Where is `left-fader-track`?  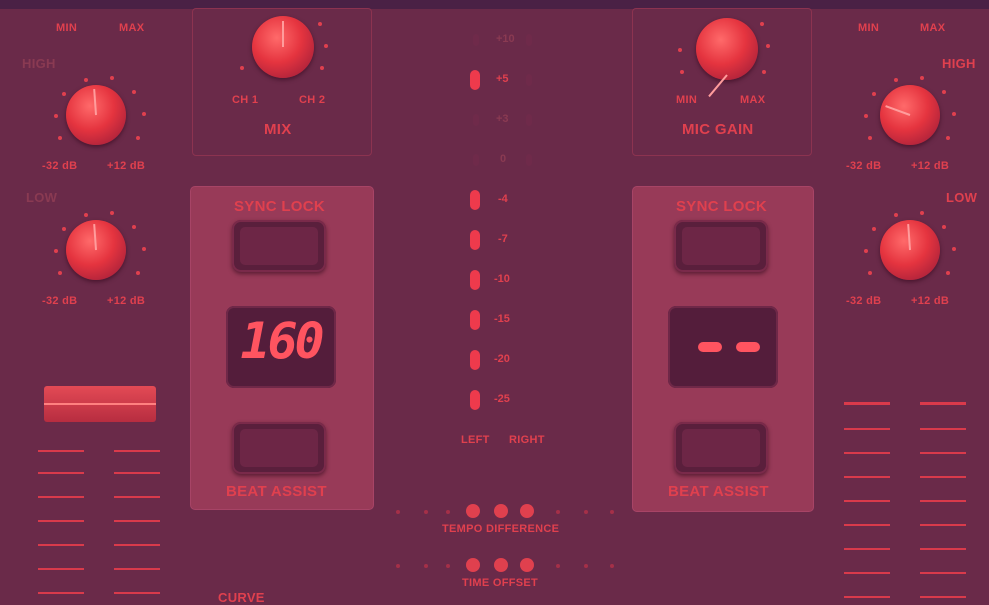 left-fader-track is located at coordinates (99, 522).